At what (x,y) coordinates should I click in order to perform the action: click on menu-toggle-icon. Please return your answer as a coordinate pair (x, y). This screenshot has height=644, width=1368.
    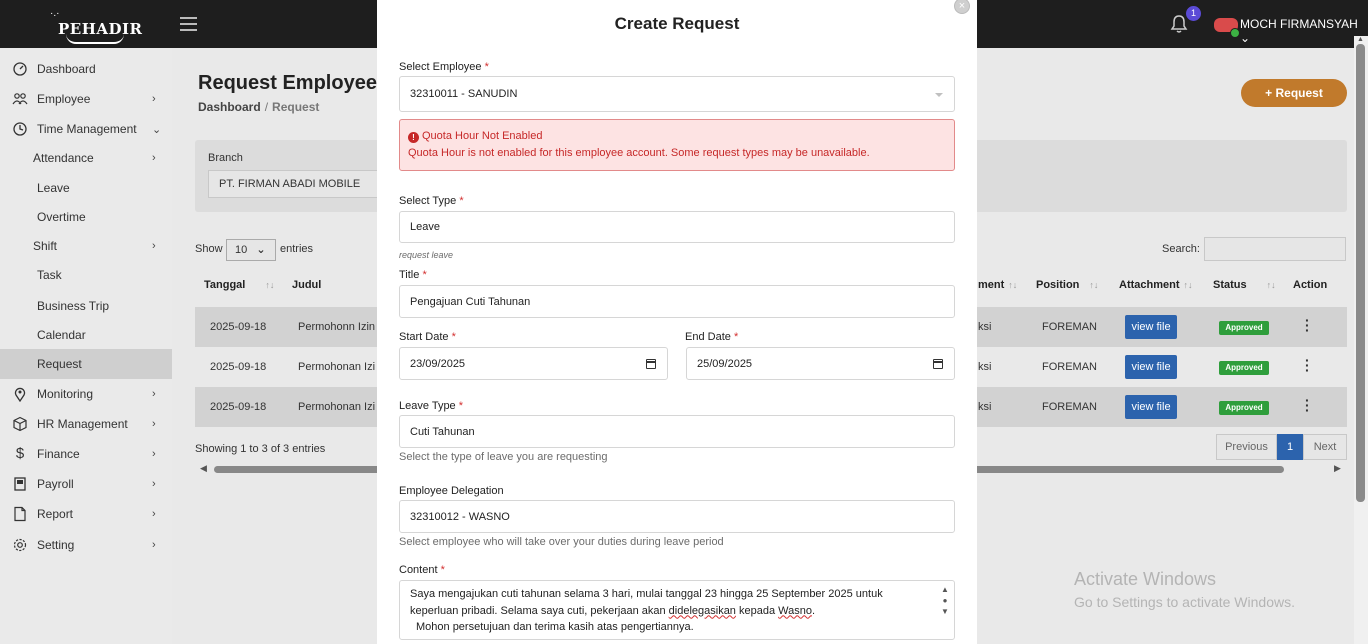
    Looking at the image, I should click on (188, 26).